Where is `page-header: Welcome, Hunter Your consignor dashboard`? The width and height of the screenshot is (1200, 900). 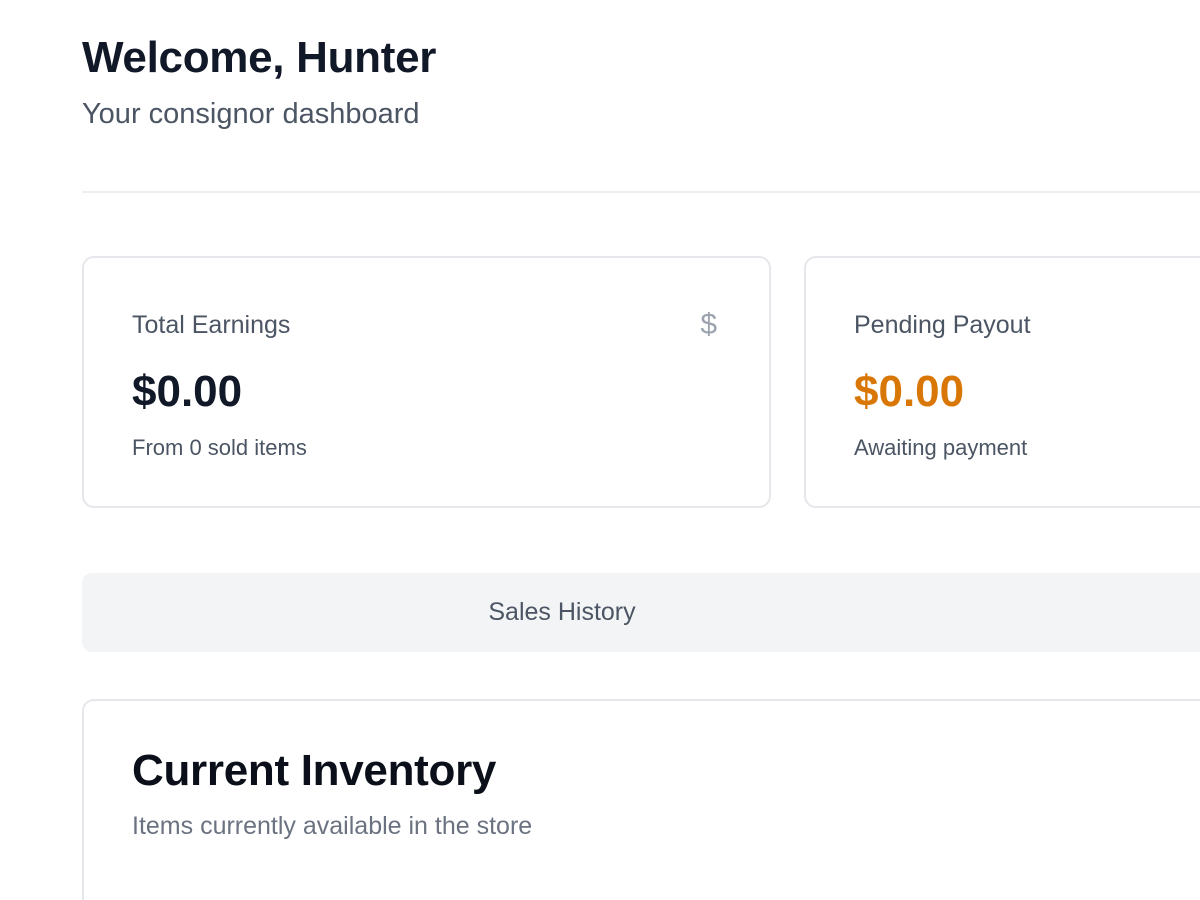 page-header: Welcome, Hunter Your consignor dashboard is located at coordinates (259, 82).